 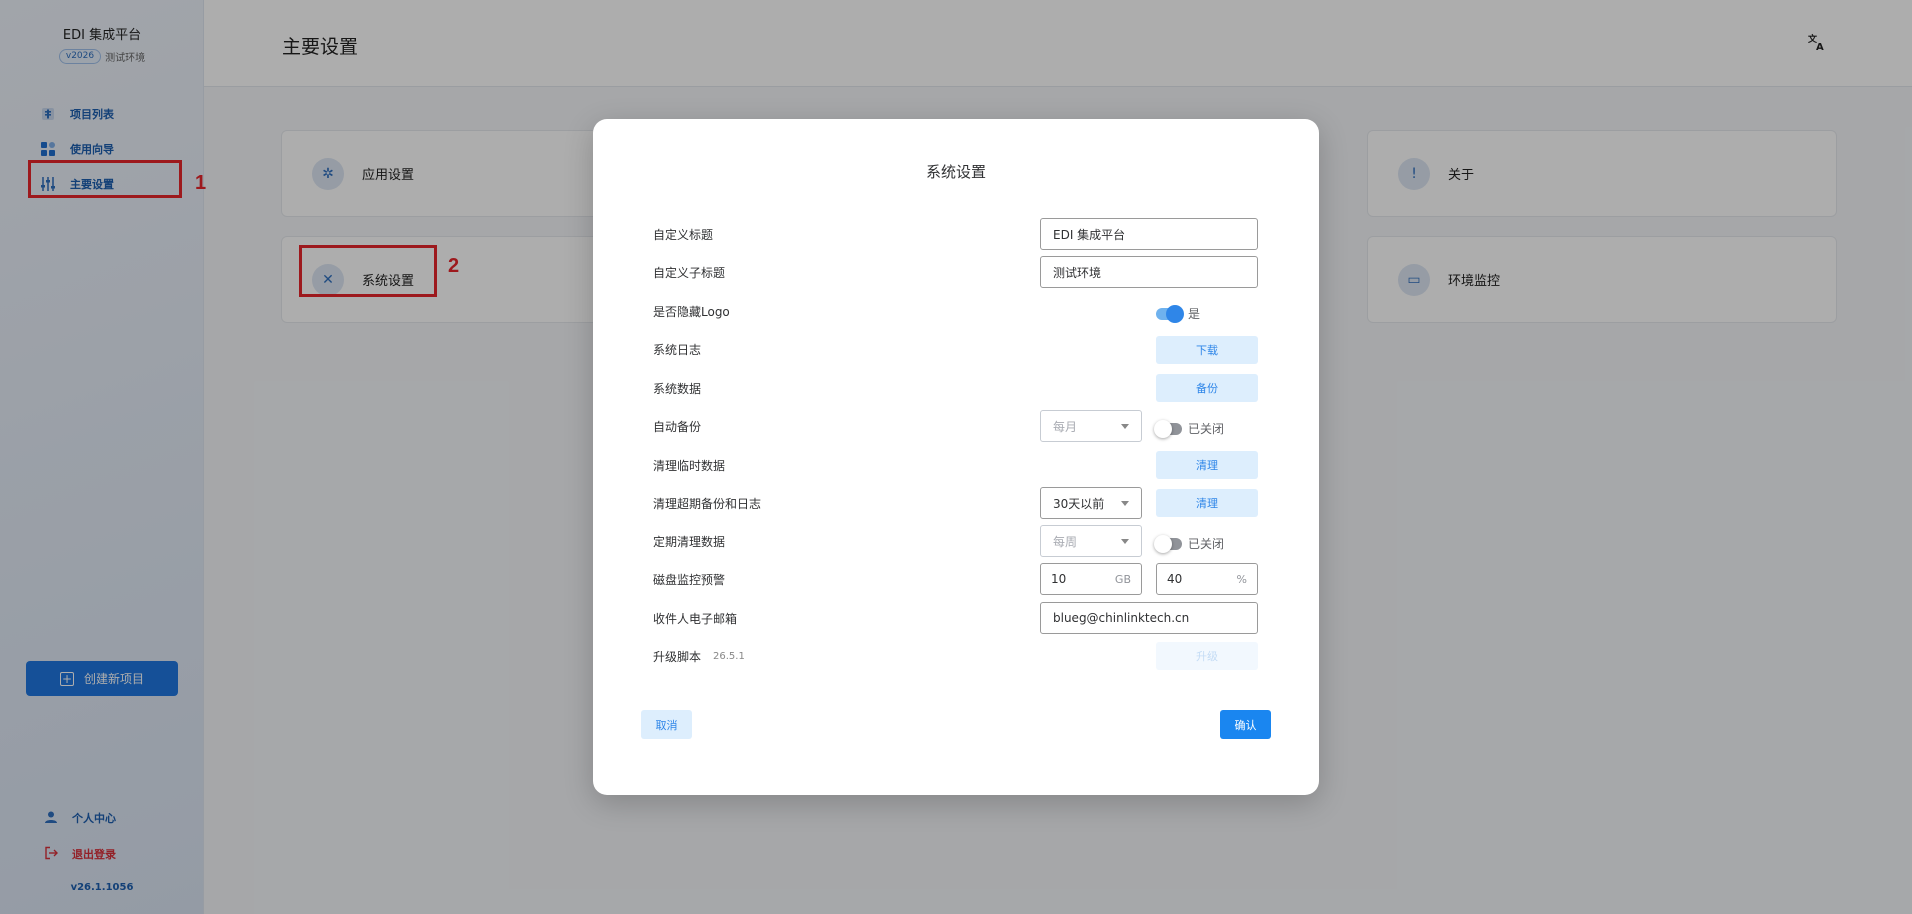 I want to click on custom-title-input: EDI 集成平台, so click(x=1149, y=234).